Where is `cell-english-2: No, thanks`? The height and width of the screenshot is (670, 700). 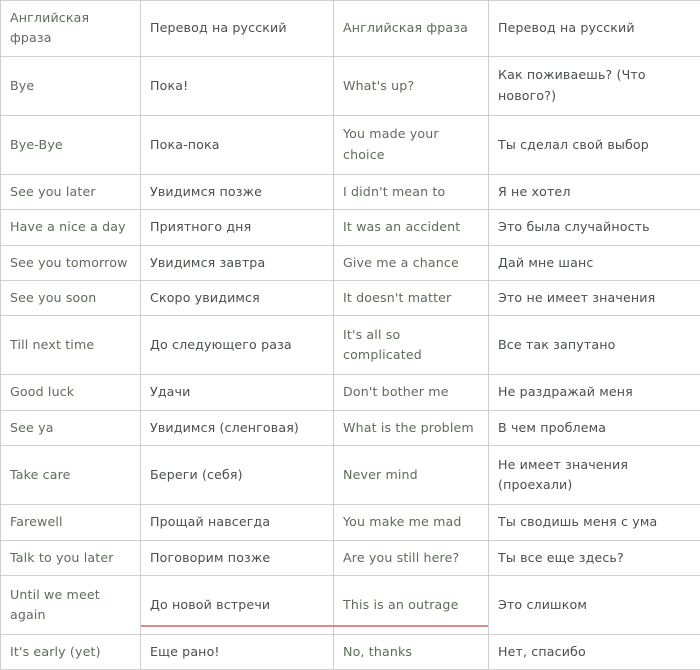 cell-english-2: No, thanks is located at coordinates (411, 651).